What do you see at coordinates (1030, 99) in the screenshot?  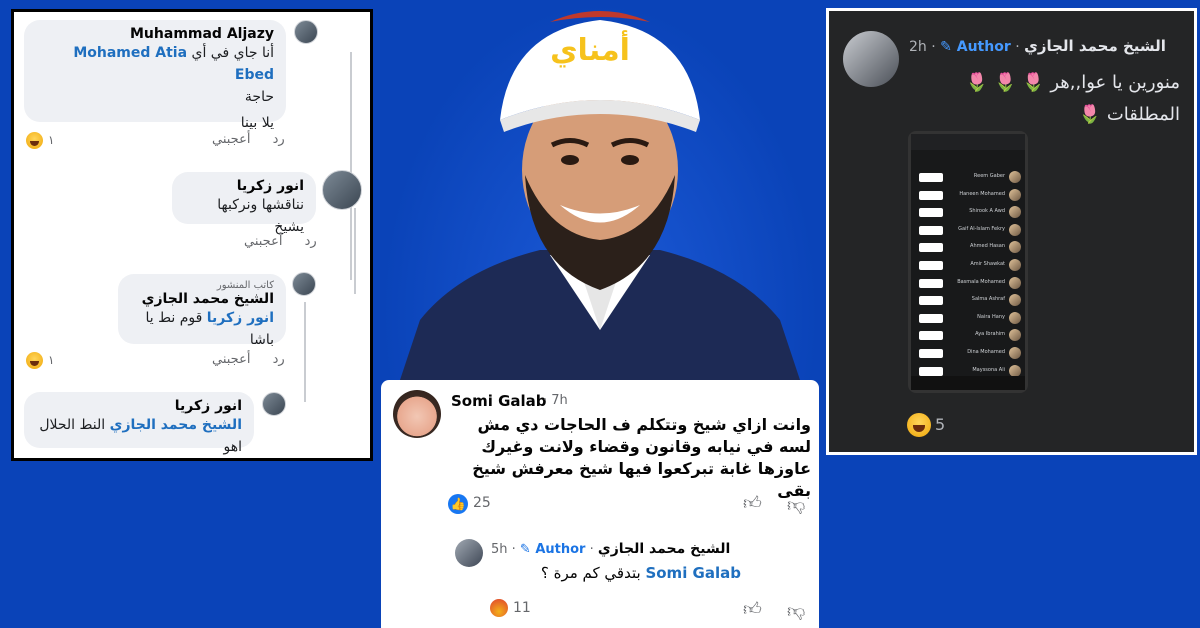 I see `post-text: منورين يا عوا,,هر 🌷 🌷 🌷 المطلقات 🌷` at bounding box center [1030, 99].